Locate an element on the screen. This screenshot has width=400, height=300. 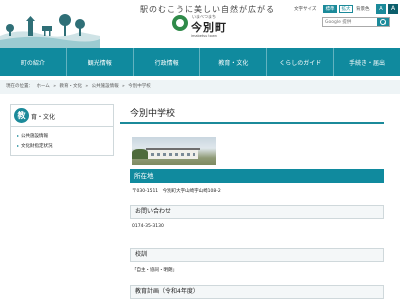
accessibility-tools: 文字サイズ 標準 拡大 背景色 A A is located at coordinates (346, 10).